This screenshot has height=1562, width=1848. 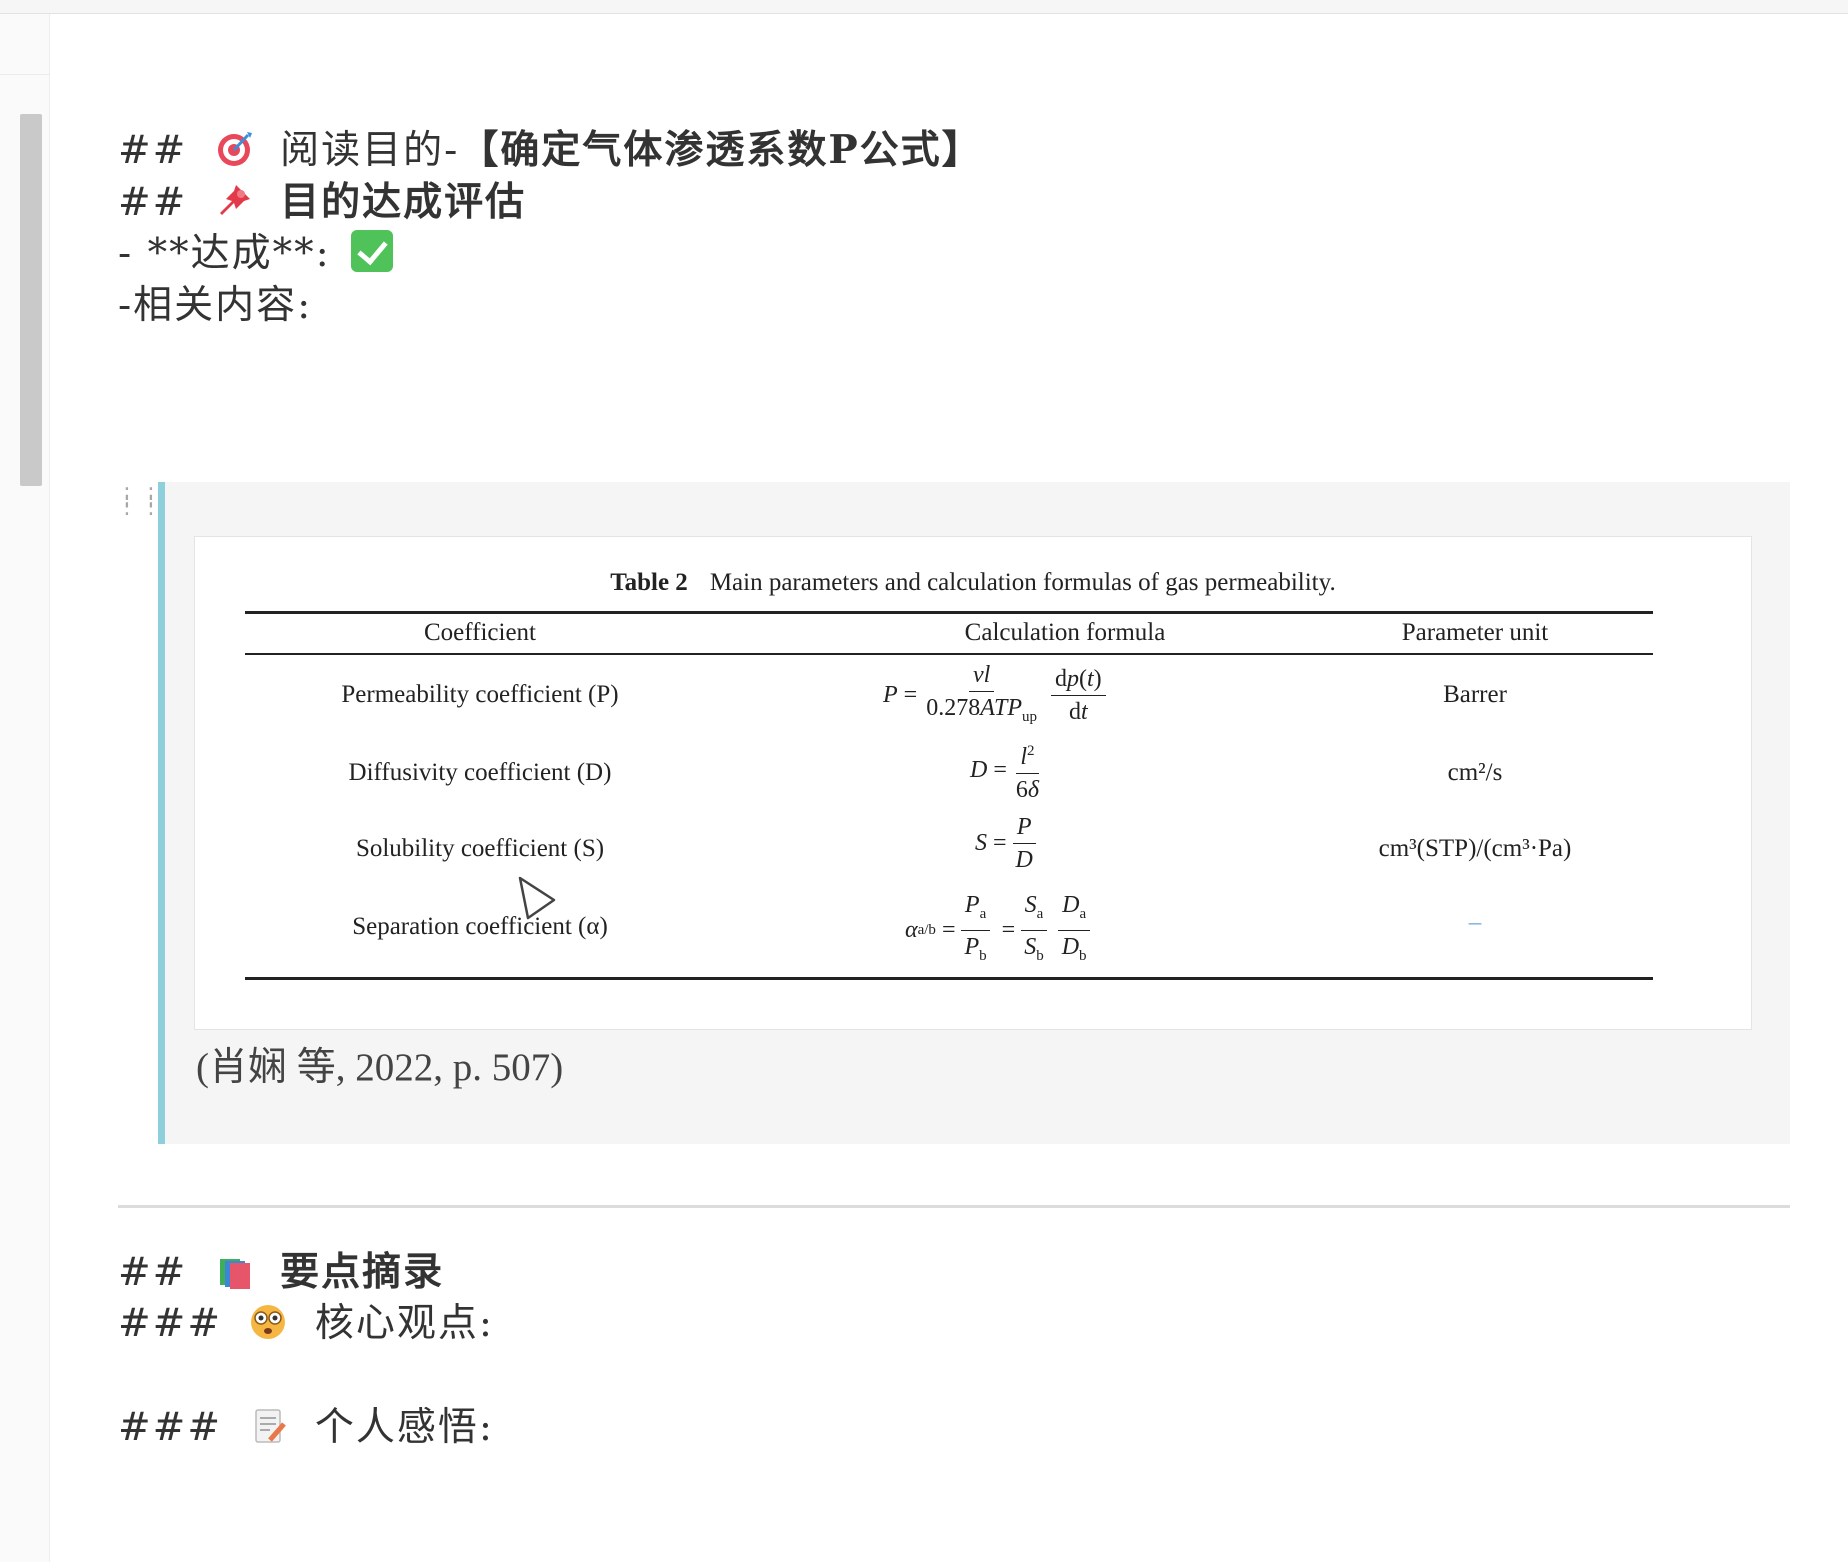 I want to click on heading-reading-purpose: ## 阅读目的-【确定气体渗透系数P公式】, so click(x=550, y=150).